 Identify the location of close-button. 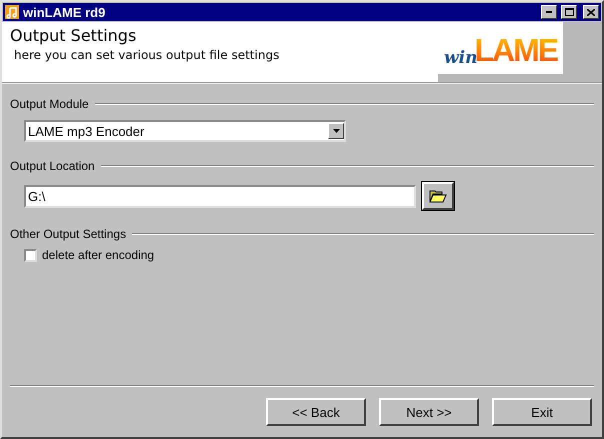
(591, 12).